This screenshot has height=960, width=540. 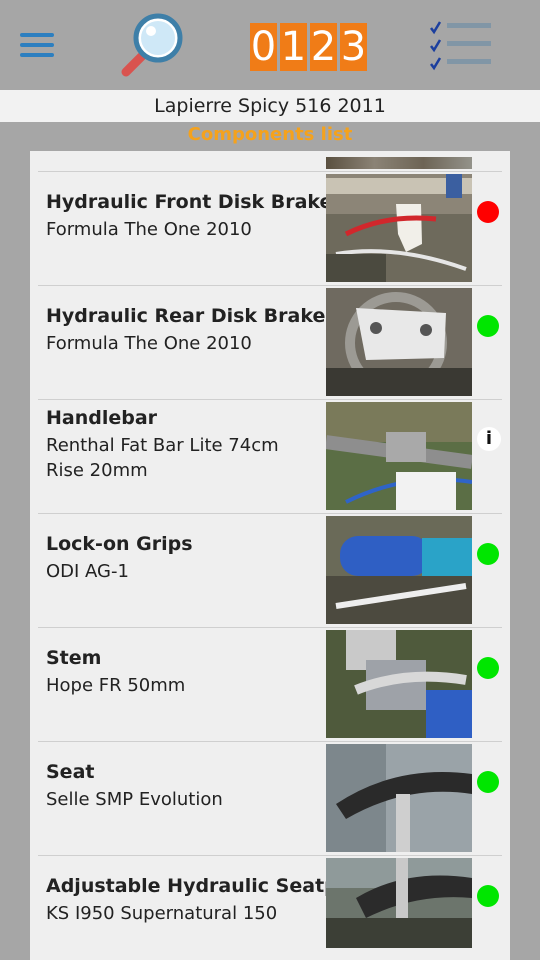 I want to click on component-desc: Selle SMP Evolution, so click(x=134, y=799).